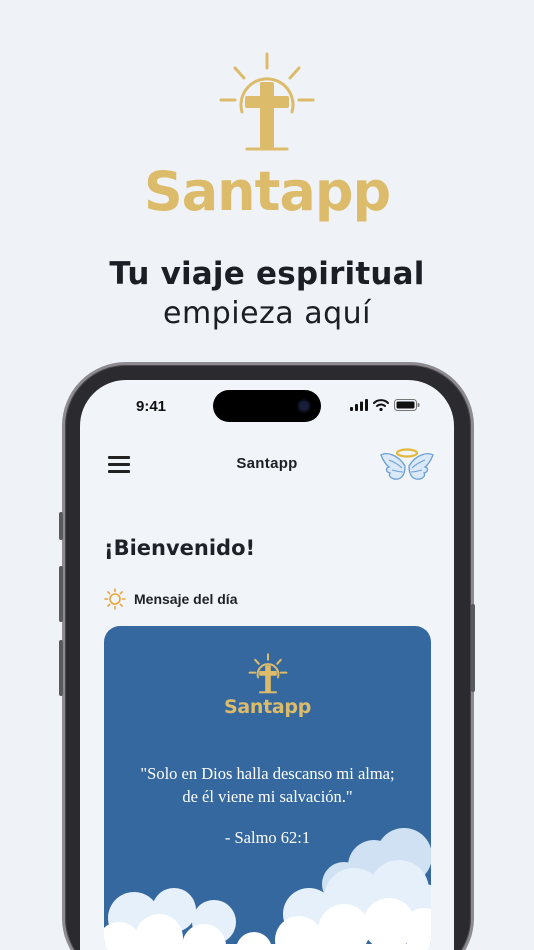 The height and width of the screenshot is (950, 534). What do you see at coordinates (267, 889) in the screenshot?
I see `clouds-illustration` at bounding box center [267, 889].